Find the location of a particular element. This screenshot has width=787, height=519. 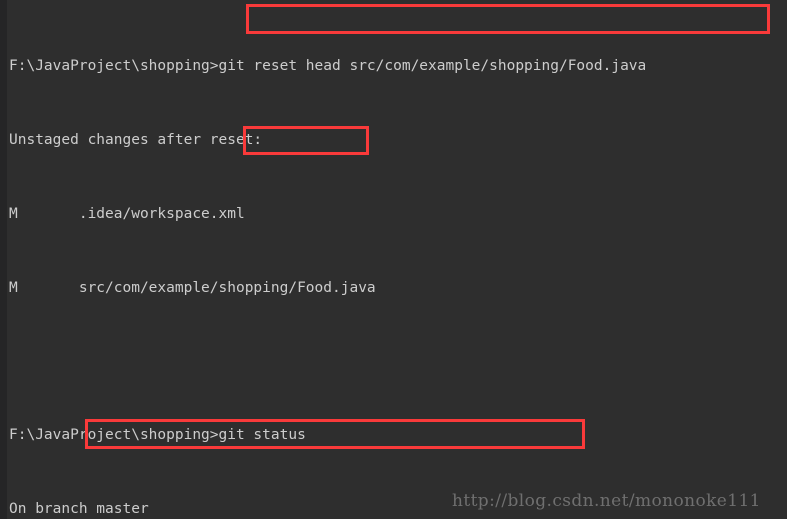

terminal-line: M .idea/workspace.xml is located at coordinates (127, 213).